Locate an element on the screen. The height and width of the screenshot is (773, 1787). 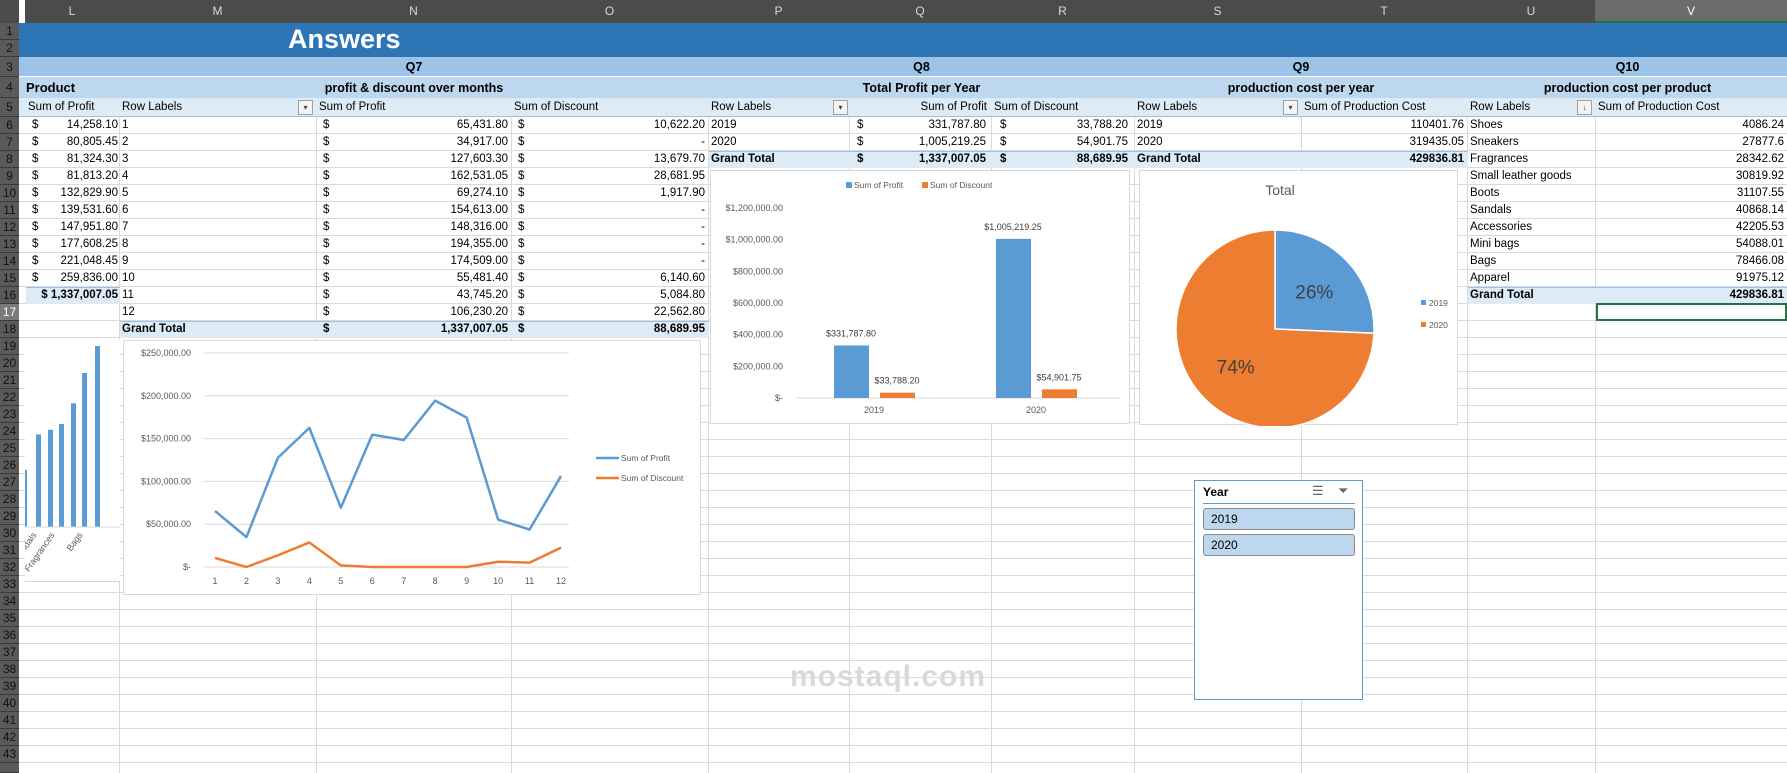
section-q10: Q10 is located at coordinates (1627, 67).